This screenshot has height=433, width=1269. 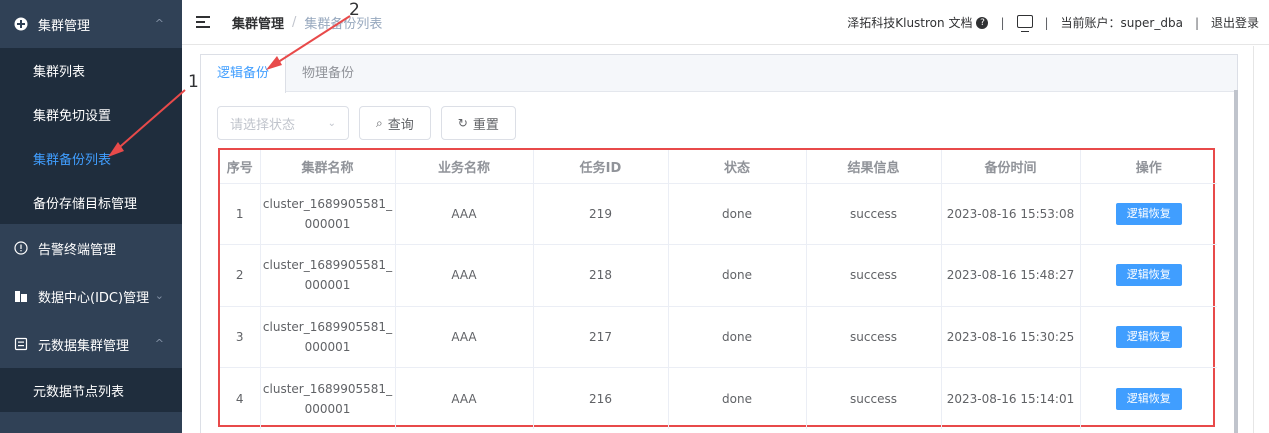 I want to click on current-account: 当前账户：super_dba, so click(x=1121, y=23).